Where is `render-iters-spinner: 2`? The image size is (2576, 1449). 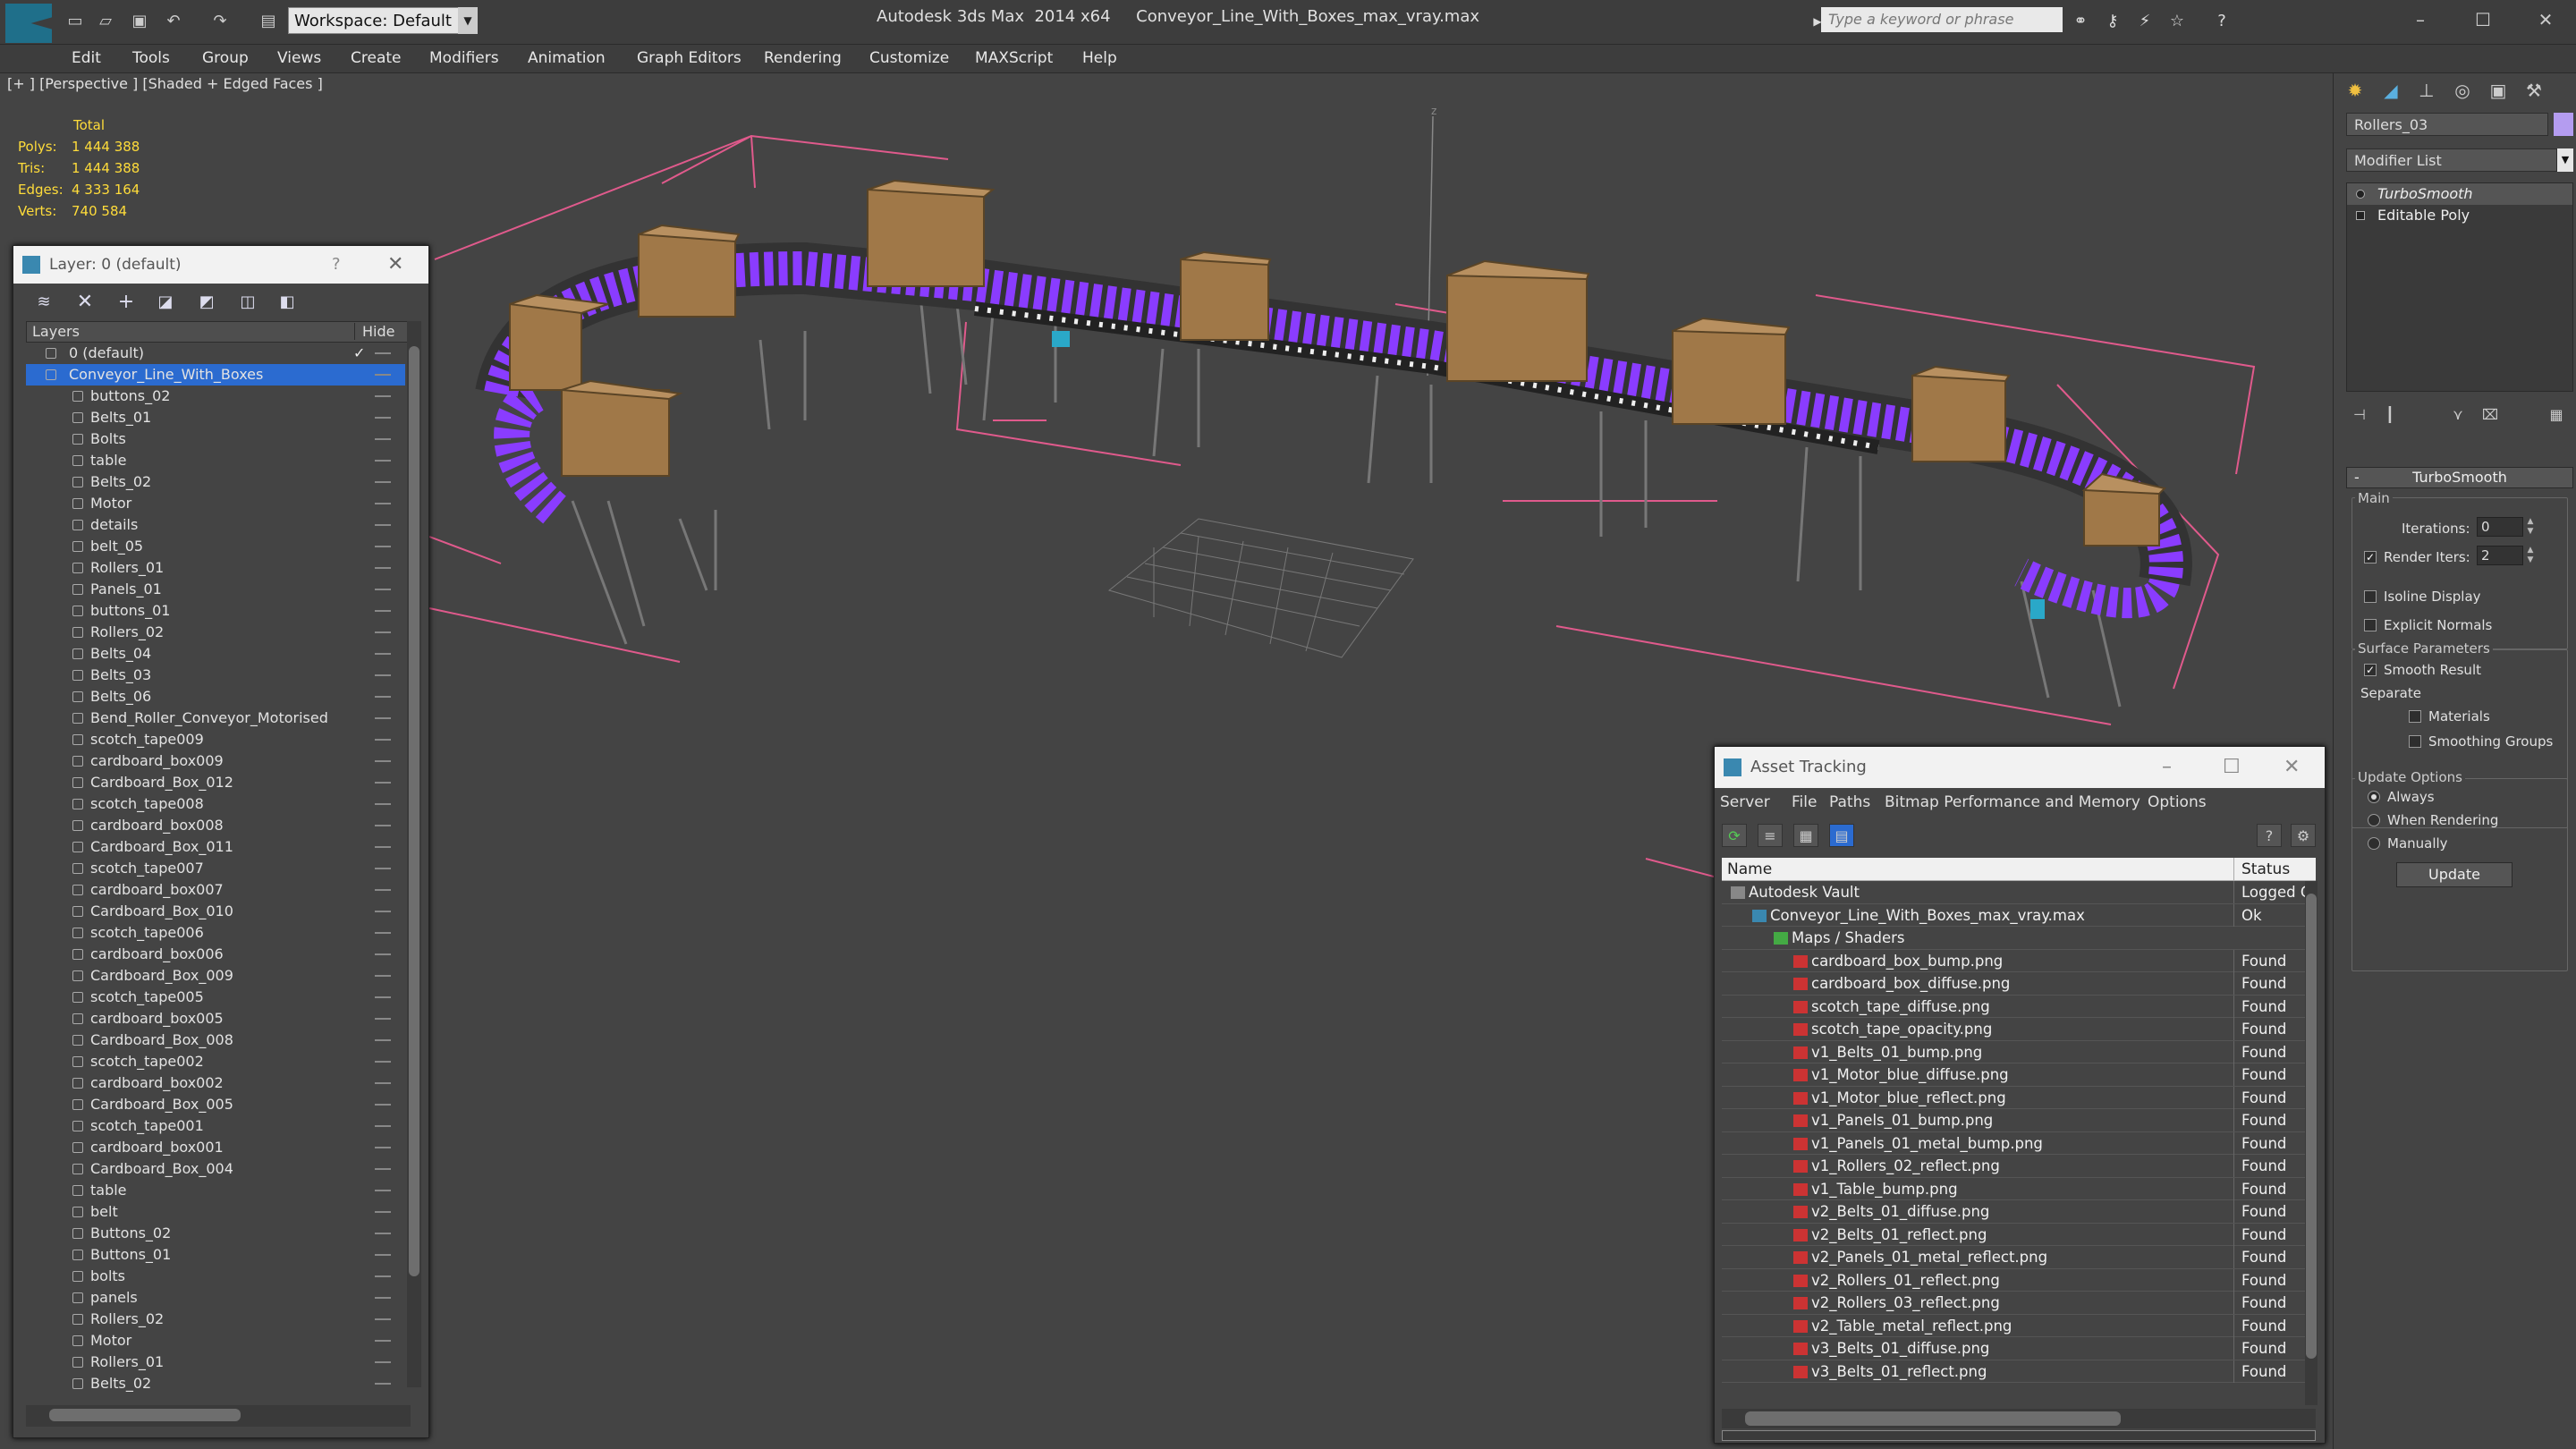 render-iters-spinner: 2 is located at coordinates (2500, 555).